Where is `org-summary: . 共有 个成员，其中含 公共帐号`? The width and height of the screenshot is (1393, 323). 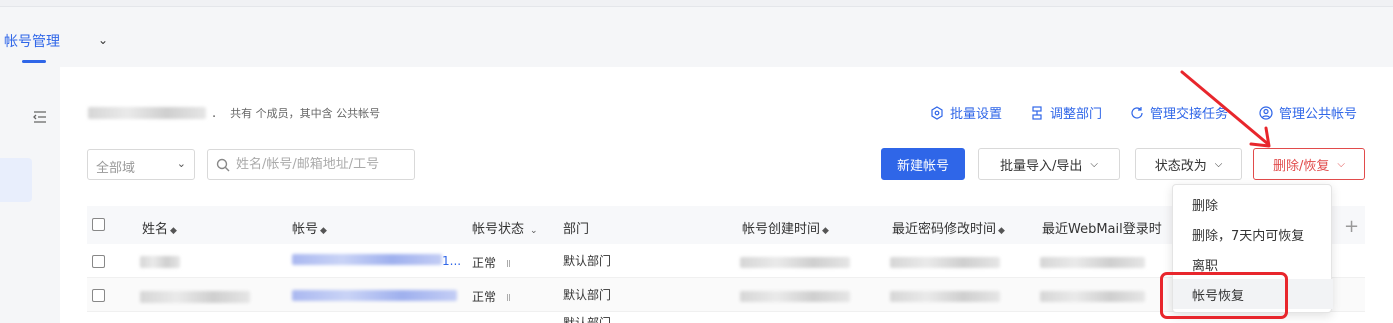 org-summary: . 共有 个成员，其中含 公共帐号 is located at coordinates (234, 113).